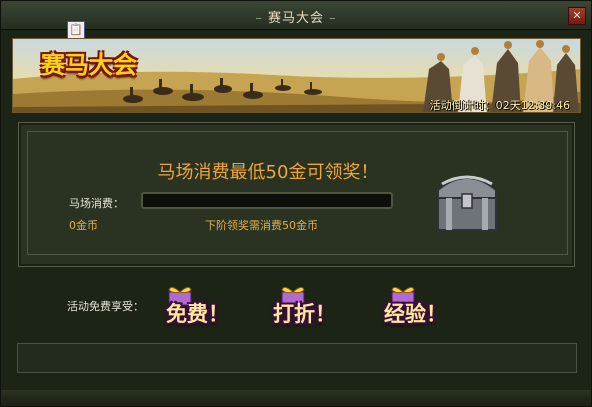 The height and width of the screenshot is (407, 592). I want to click on countdown-timer: 活动倒计时：02天12:39:46, so click(499, 104).